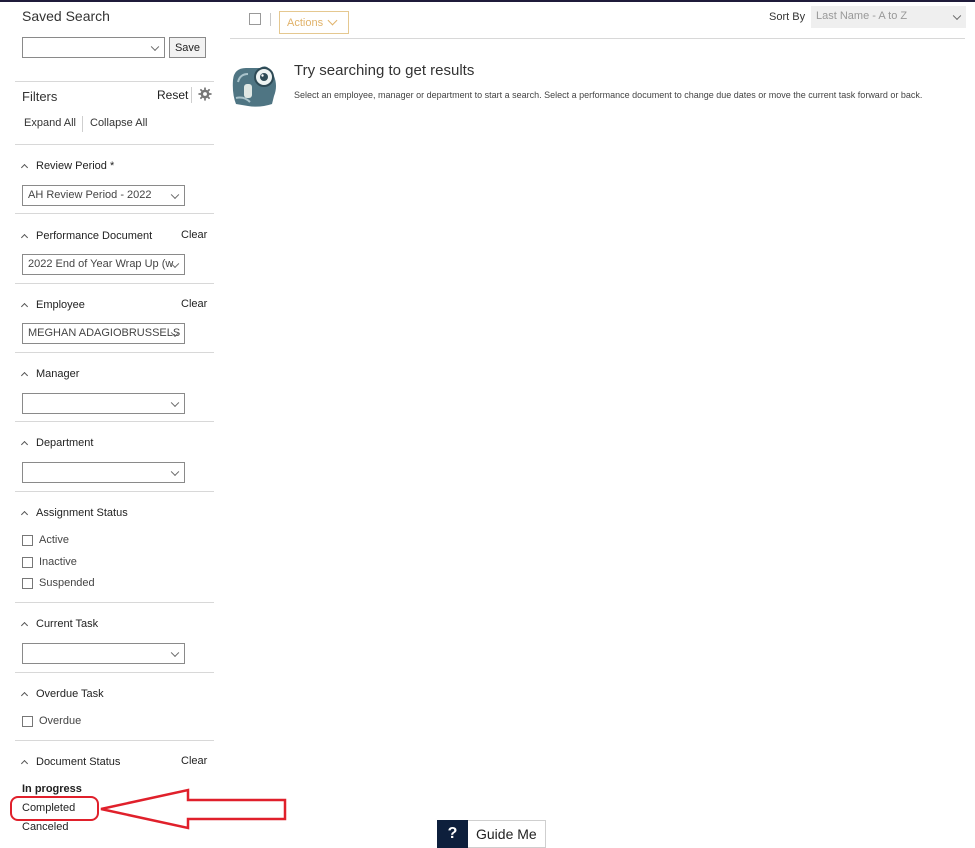 The width and height of the screenshot is (975, 848). Describe the element at coordinates (86, 236) in the screenshot. I see `performance-document-header: Performance Document` at that location.